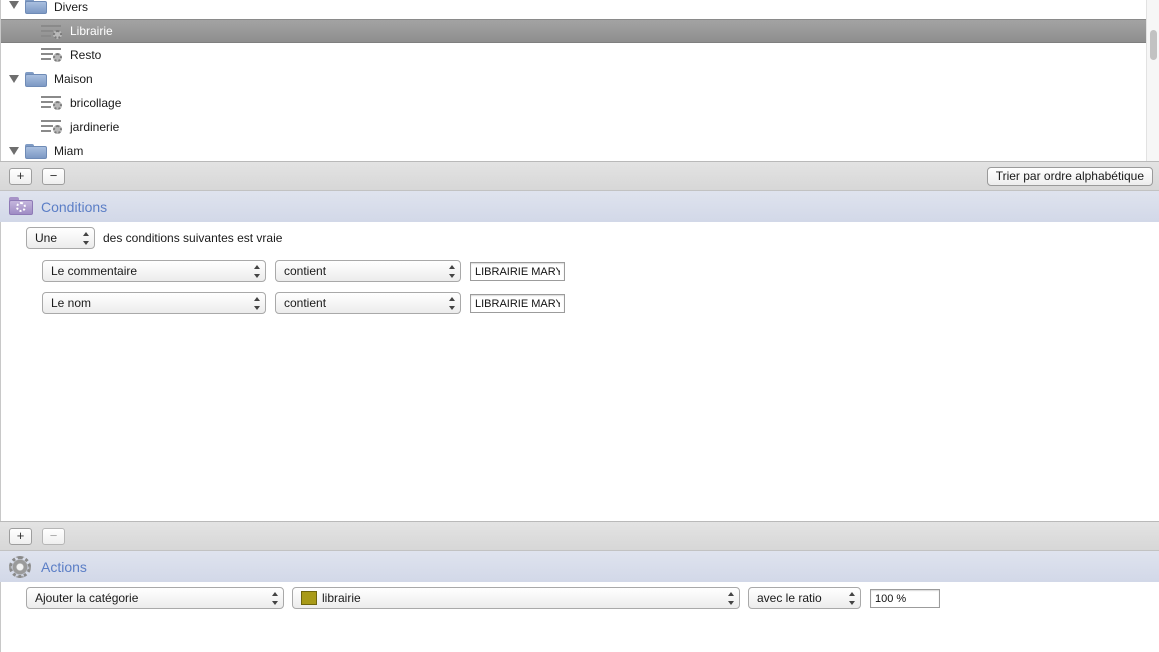 The width and height of the screenshot is (1159, 652). What do you see at coordinates (309, 598) in the screenshot?
I see `category-color-swatch` at bounding box center [309, 598].